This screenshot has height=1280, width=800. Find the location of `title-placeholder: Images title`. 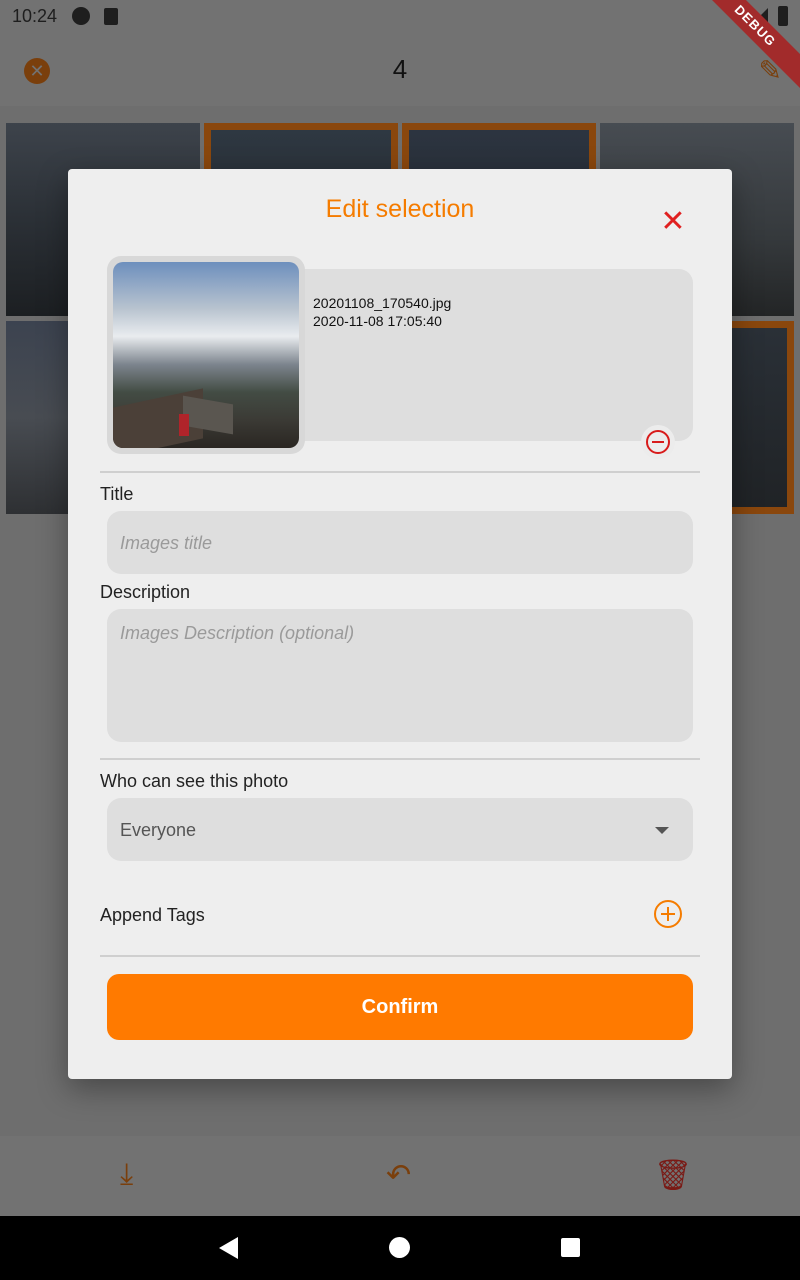

title-placeholder: Images title is located at coordinates (166, 543).